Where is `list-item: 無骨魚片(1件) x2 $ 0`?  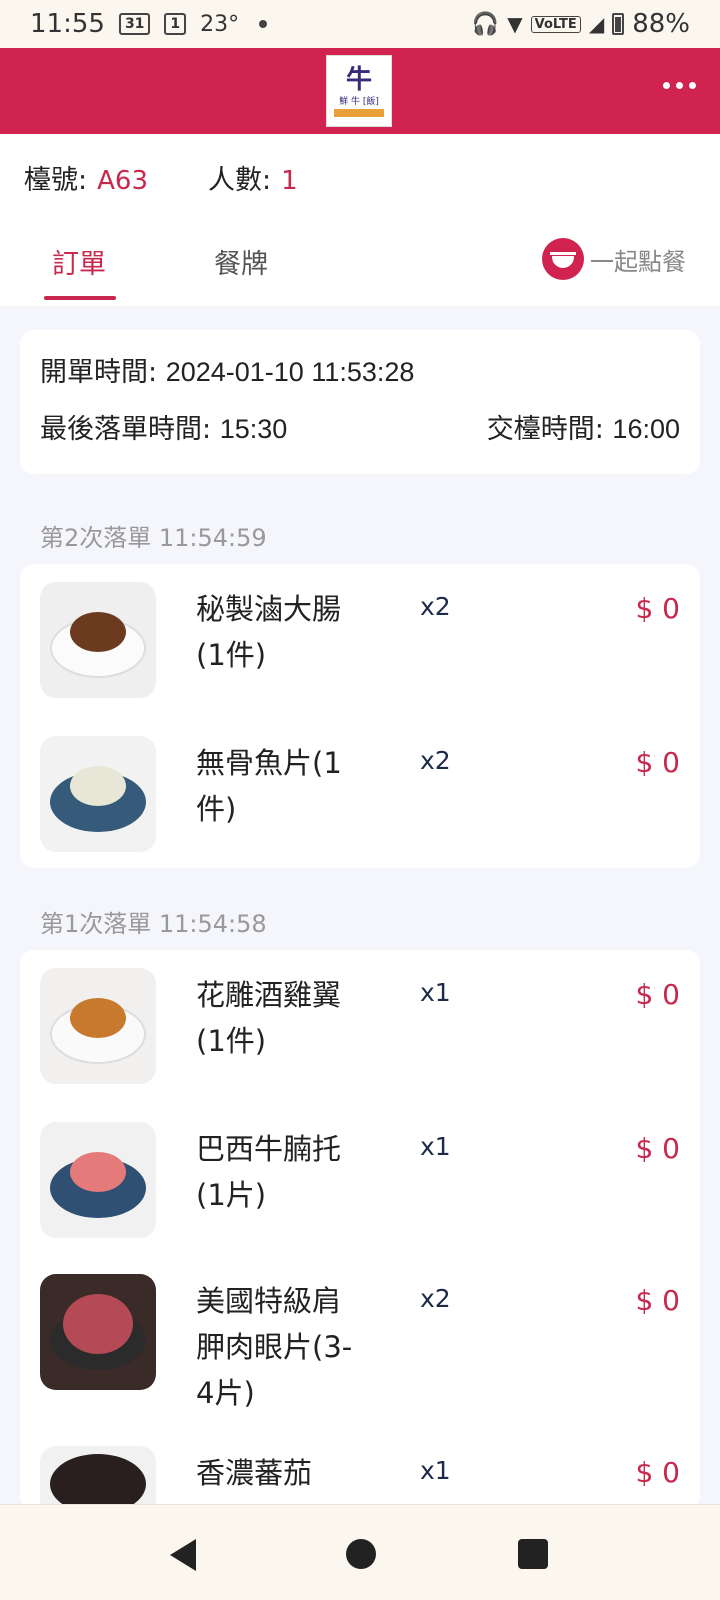
list-item: 無骨魚片(1件) x2 $ 0 is located at coordinates (360, 796).